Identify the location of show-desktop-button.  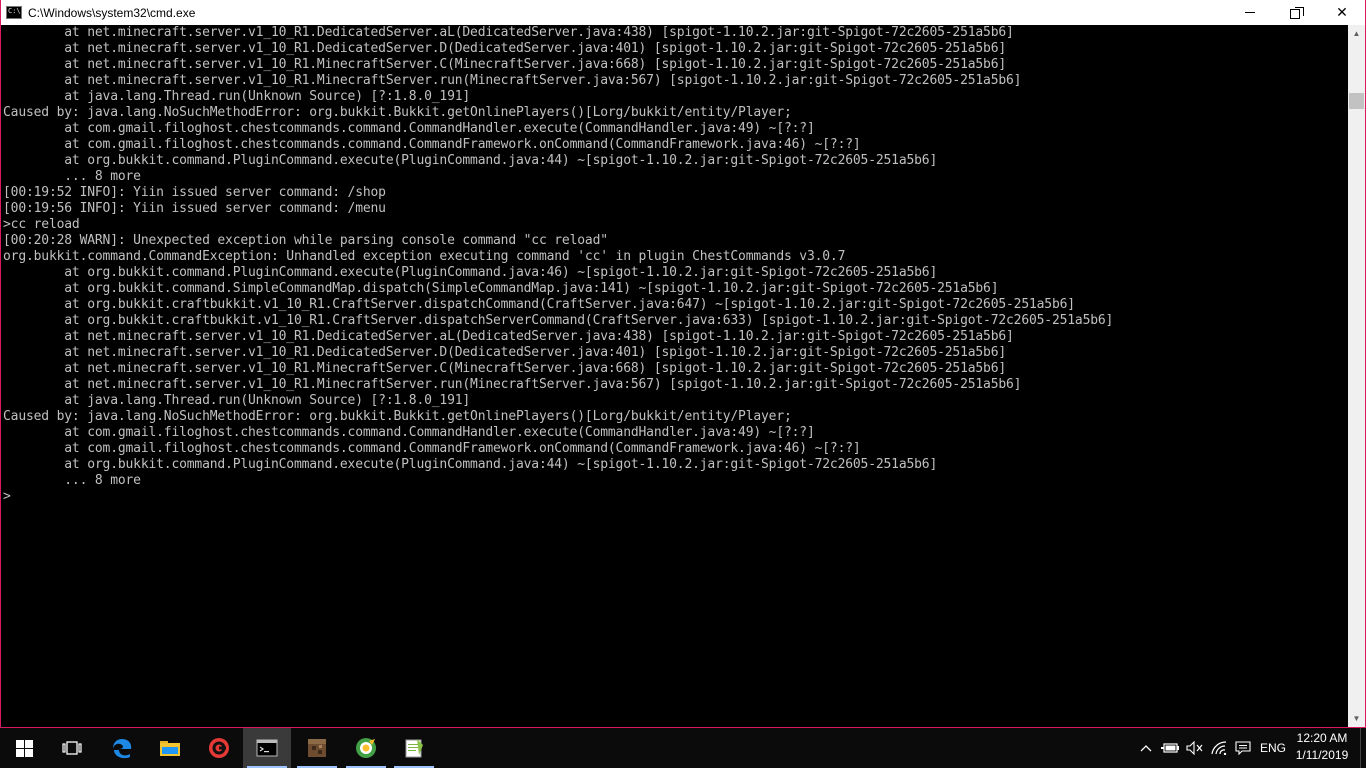
(1363, 748).